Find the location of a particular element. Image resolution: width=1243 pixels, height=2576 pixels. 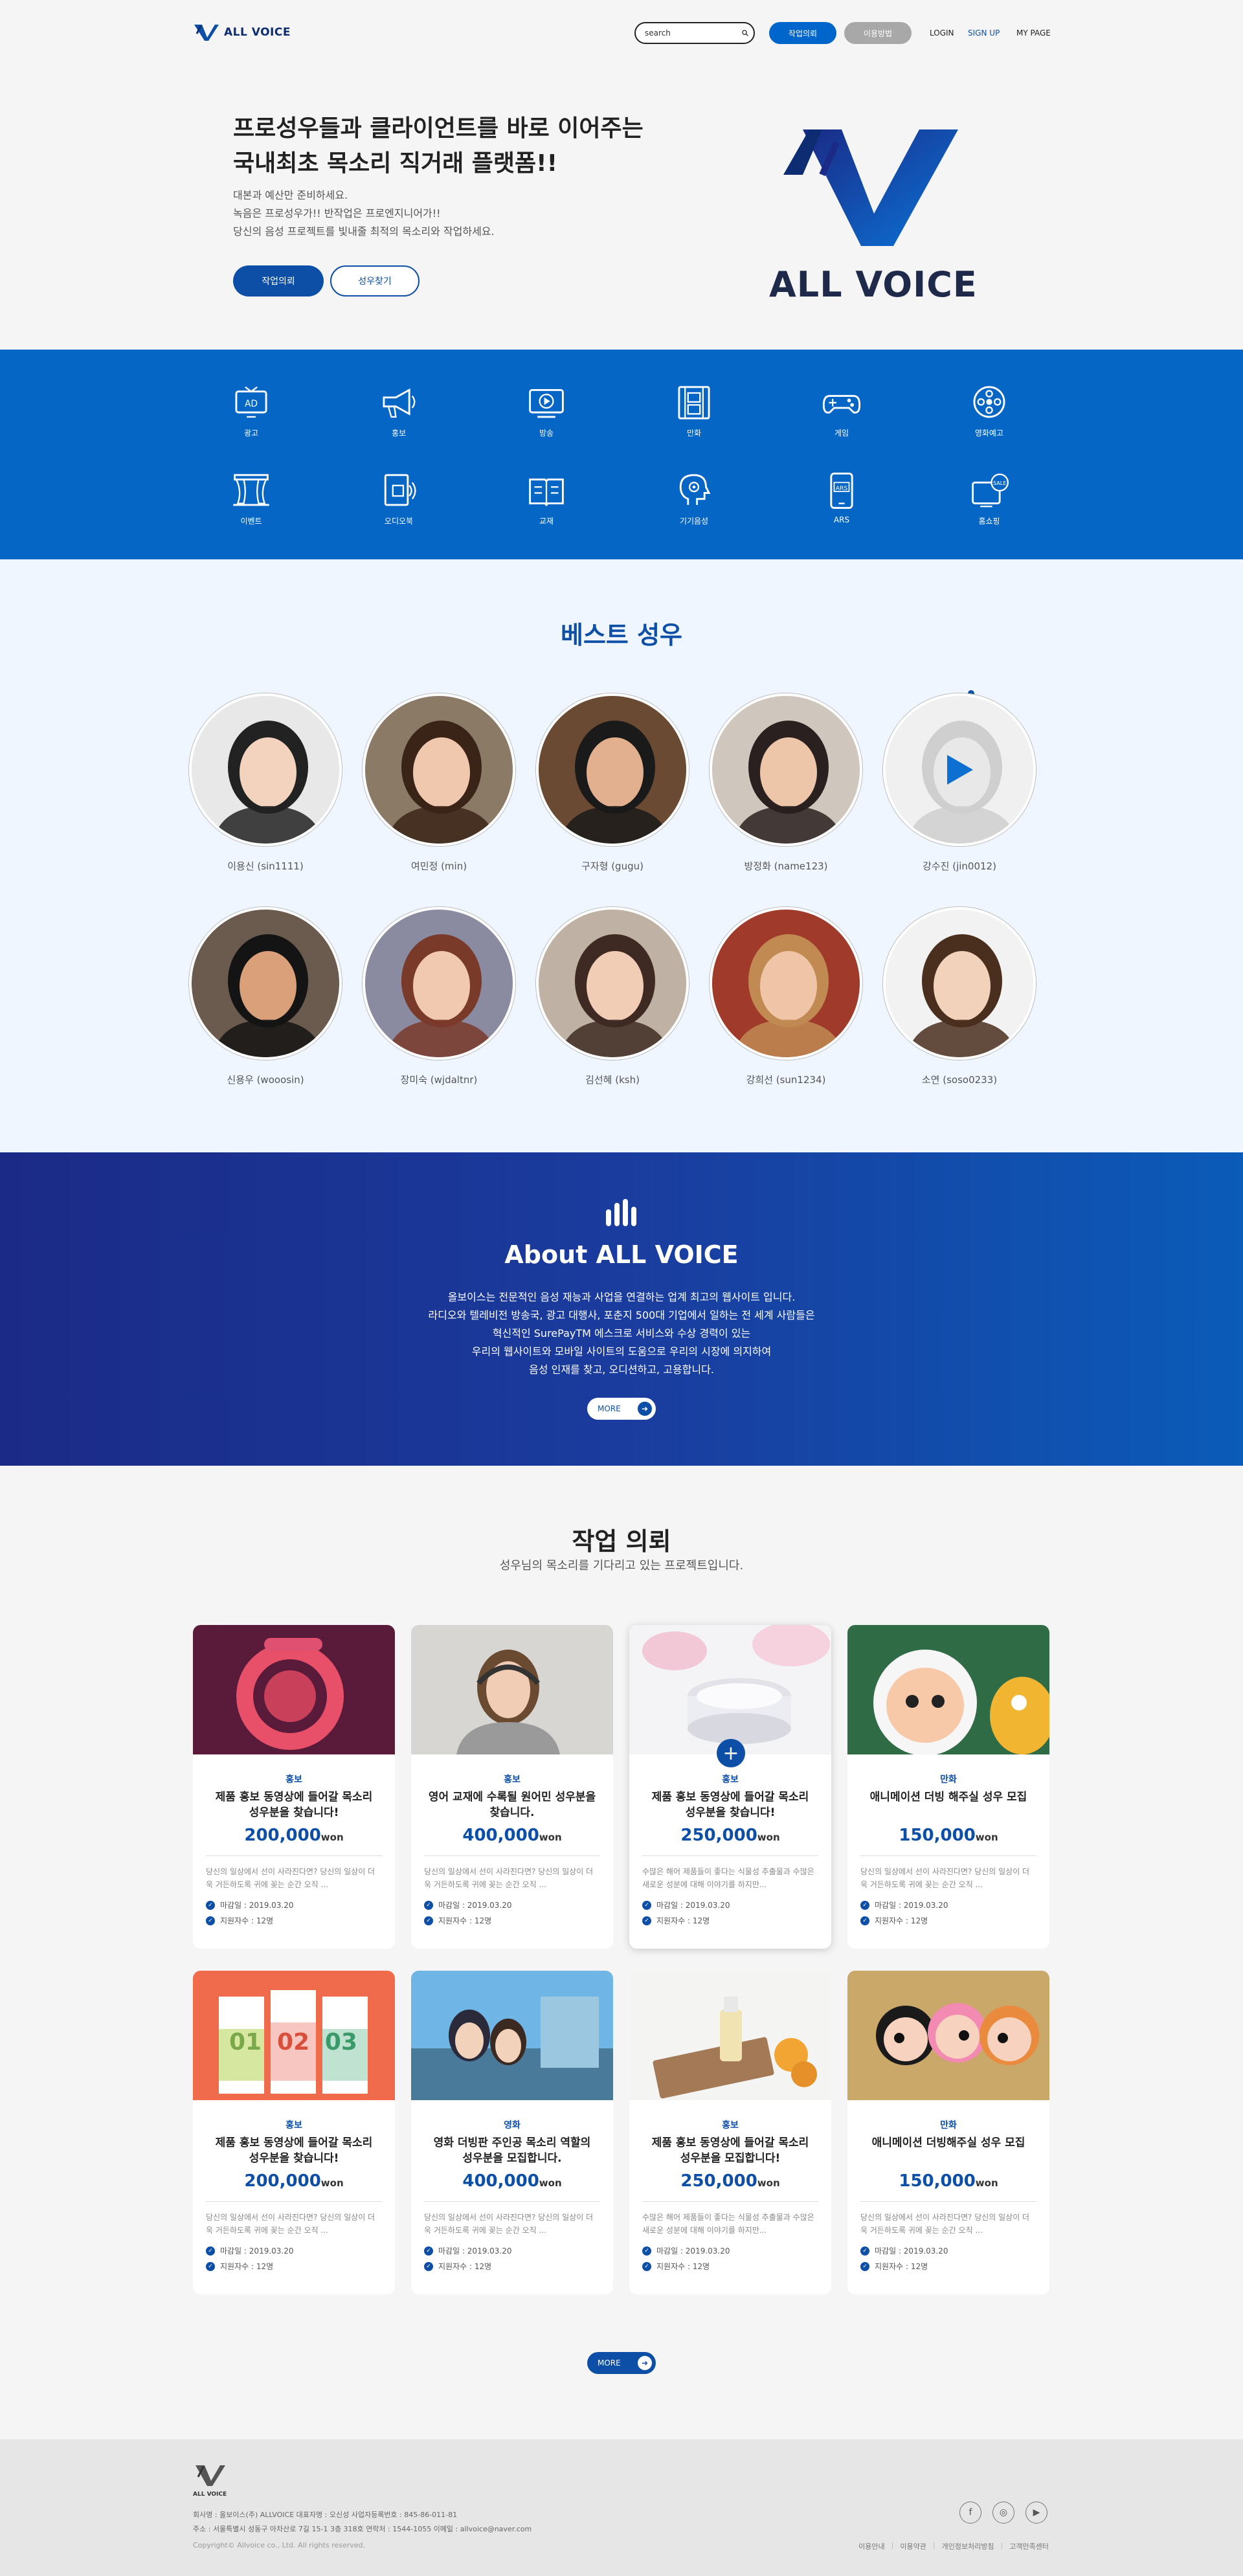

category-item: 영화예고 is located at coordinates (989, 410).